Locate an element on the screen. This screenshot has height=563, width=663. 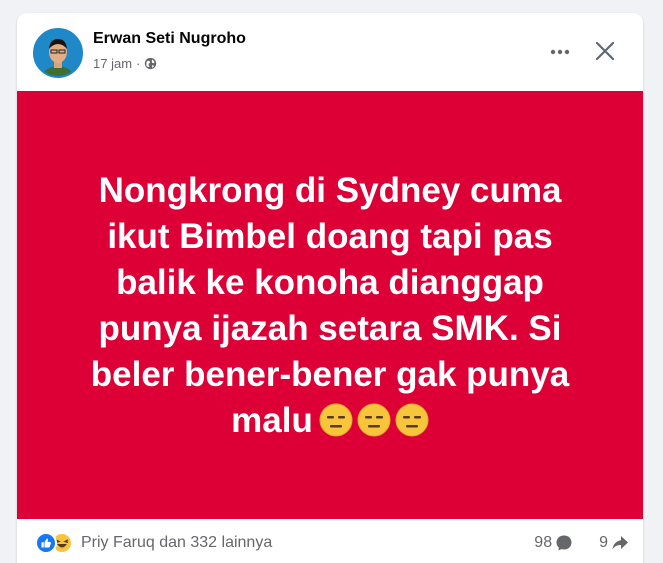
comments-count: 98 is located at coordinates (553, 543).